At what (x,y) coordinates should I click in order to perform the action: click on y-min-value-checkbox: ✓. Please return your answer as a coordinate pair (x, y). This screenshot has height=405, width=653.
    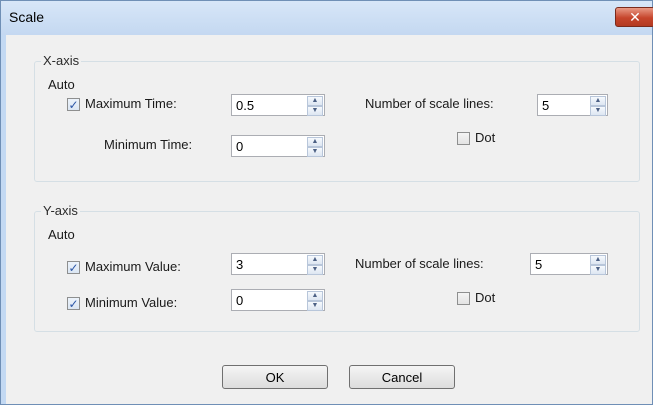
    Looking at the image, I should click on (73, 303).